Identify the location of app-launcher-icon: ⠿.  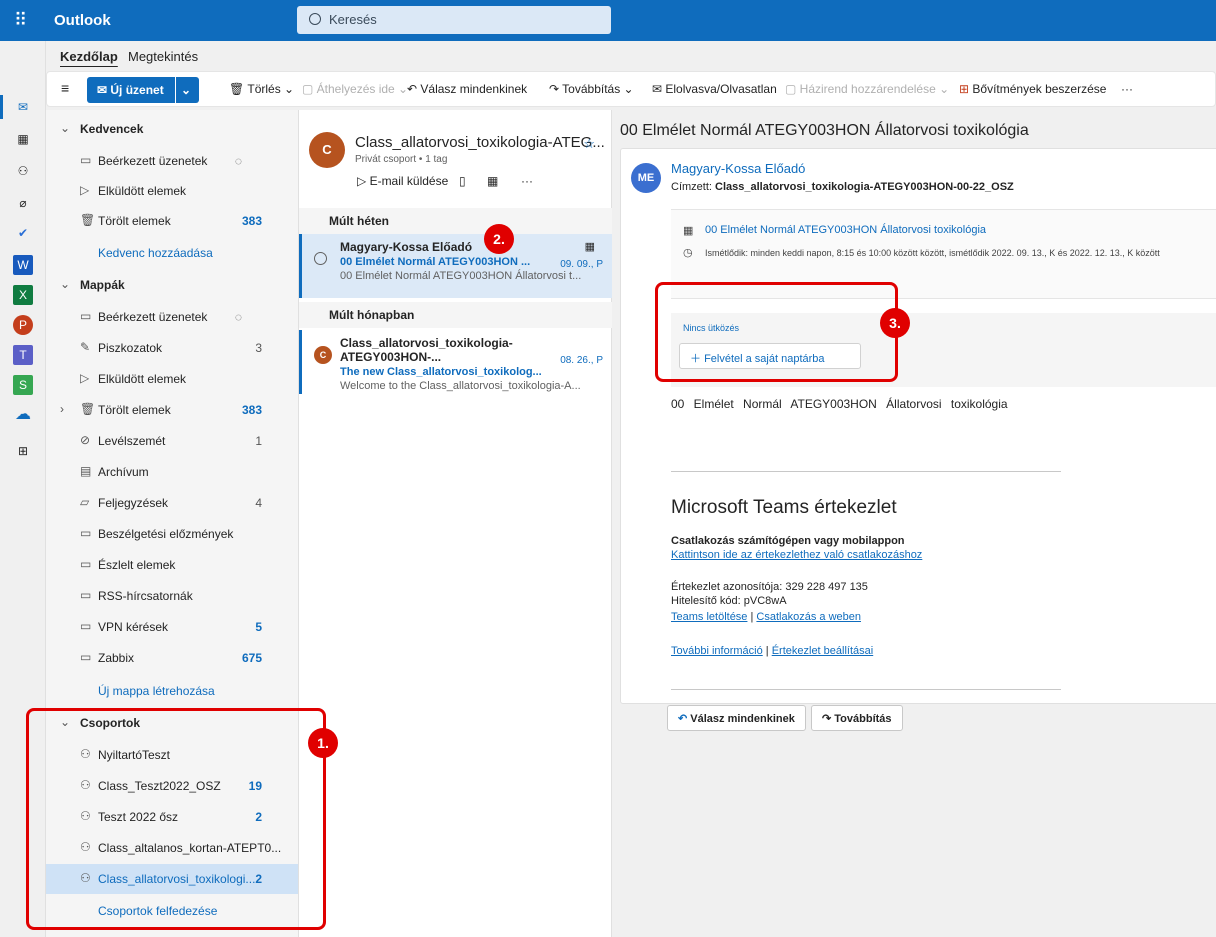
(20, 20).